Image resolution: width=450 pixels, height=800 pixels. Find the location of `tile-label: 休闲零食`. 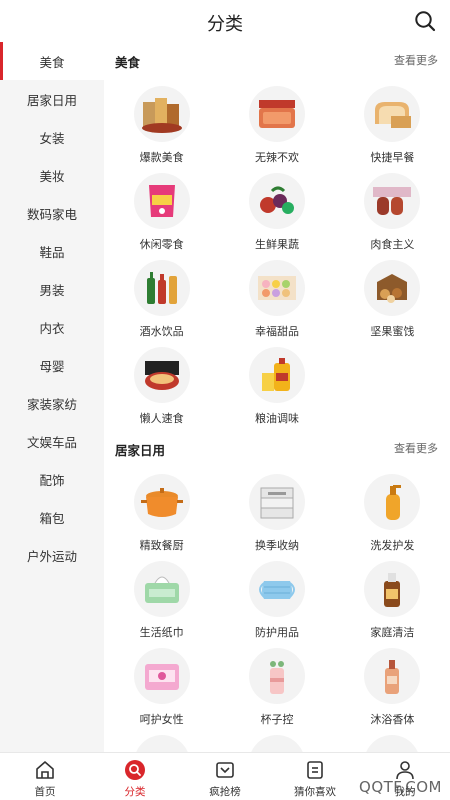

tile-label: 休闲零食 is located at coordinates (161, 244).